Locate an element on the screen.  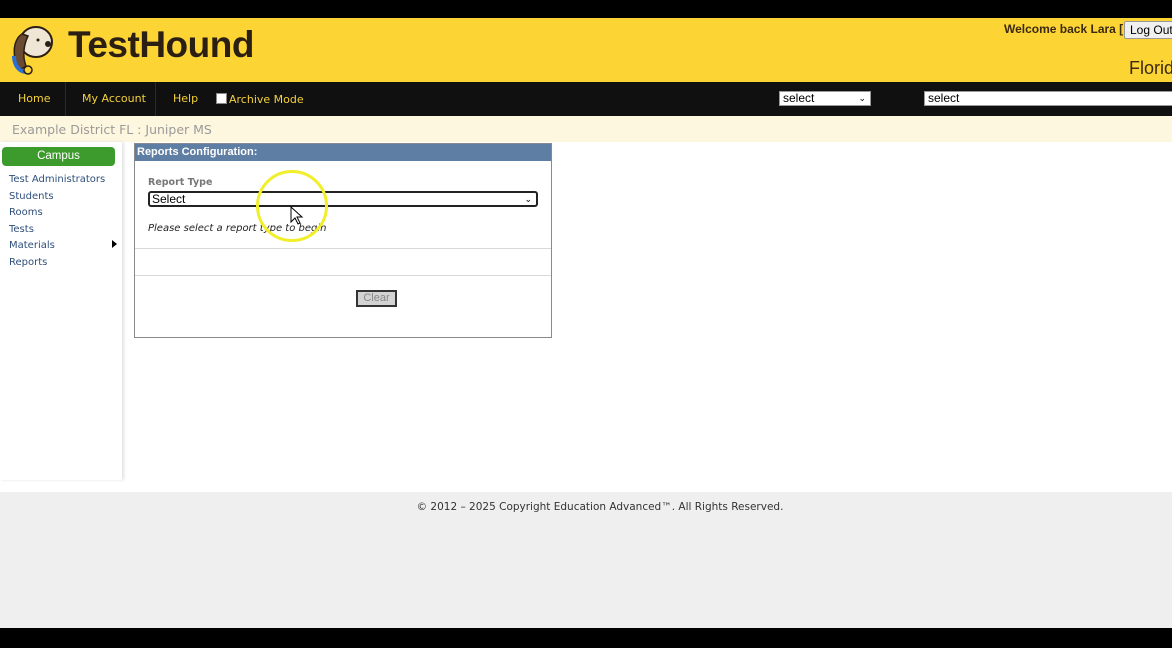
caret-right-icon is located at coordinates (114, 244).